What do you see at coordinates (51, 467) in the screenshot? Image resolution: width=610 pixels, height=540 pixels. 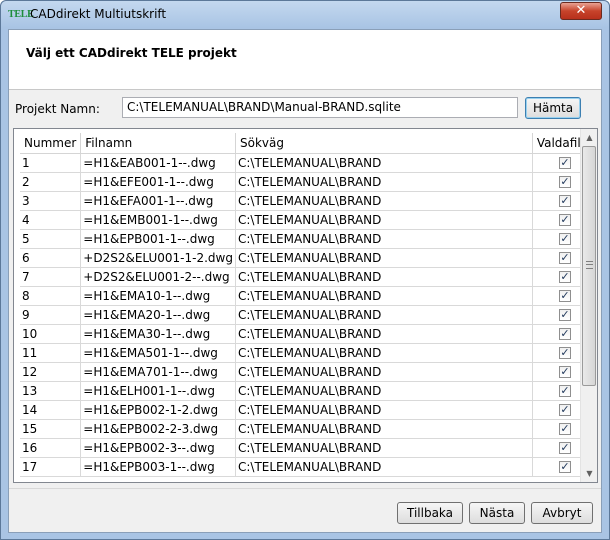 I see `row-number: 17` at bounding box center [51, 467].